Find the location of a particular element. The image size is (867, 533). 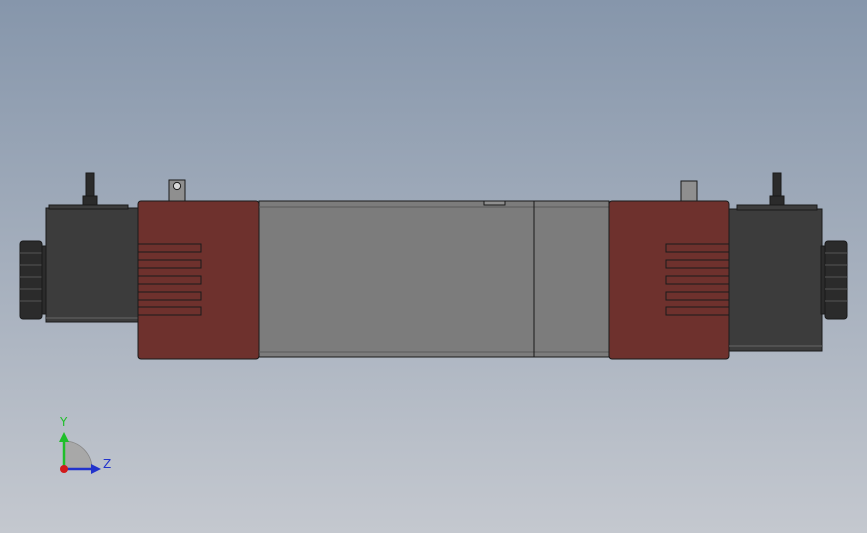

left-knob is located at coordinates (33, 280).